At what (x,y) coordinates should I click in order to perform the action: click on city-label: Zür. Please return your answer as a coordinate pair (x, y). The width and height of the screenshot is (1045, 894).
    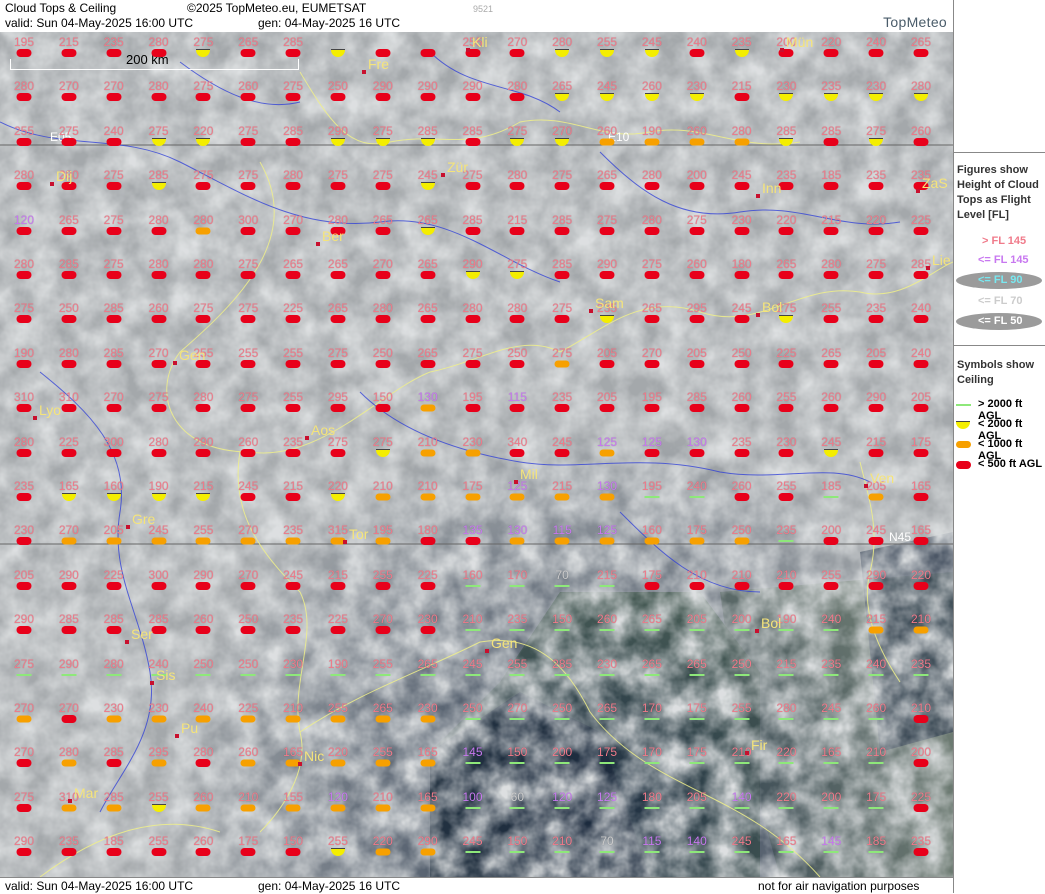
    Looking at the image, I should click on (457, 167).